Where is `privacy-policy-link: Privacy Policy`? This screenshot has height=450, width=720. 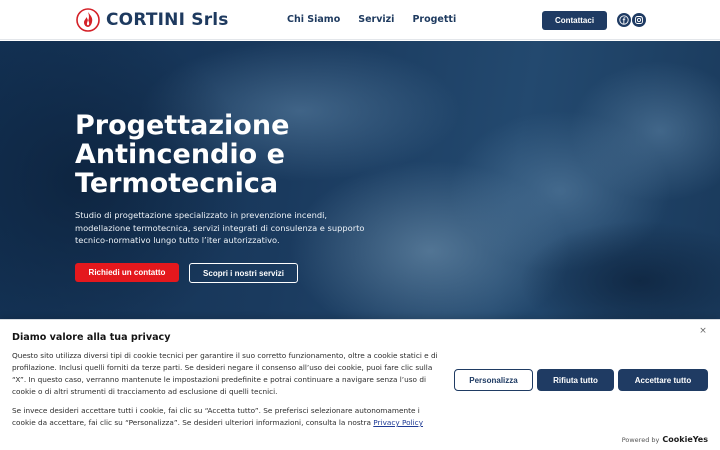
privacy-policy-link: Privacy Policy is located at coordinates (398, 422).